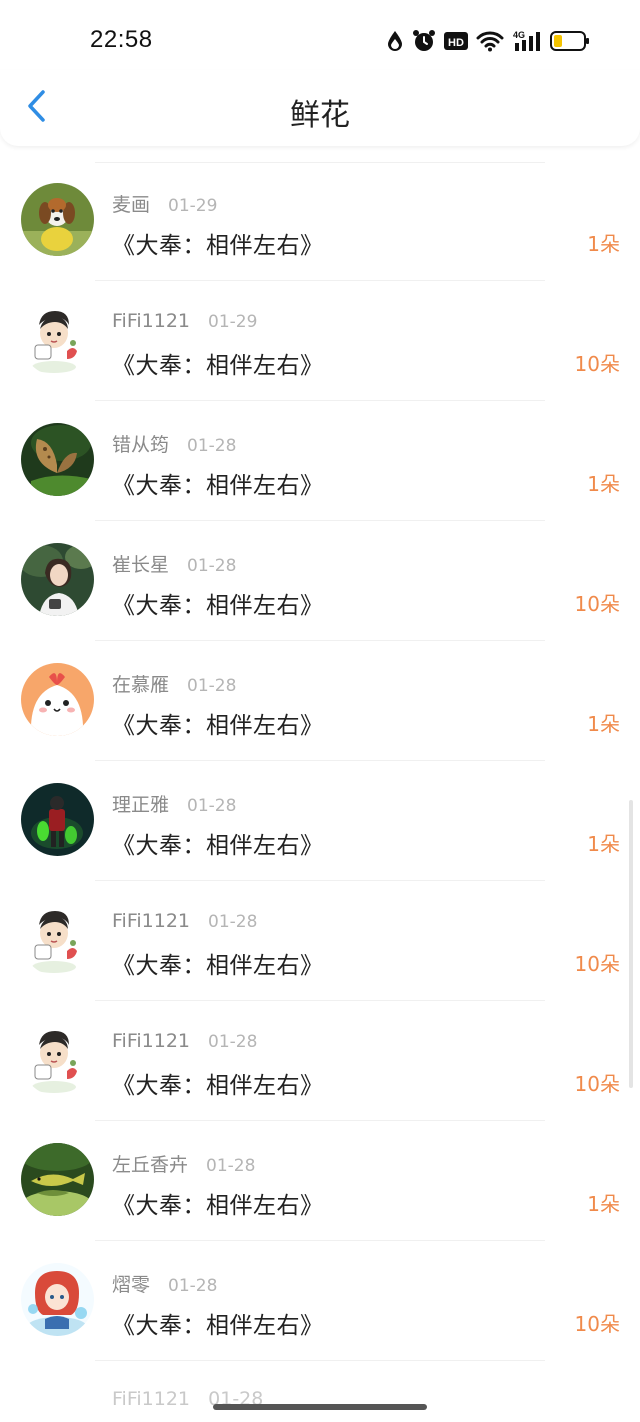  I want to click on hd-label: HD, so click(456, 43).